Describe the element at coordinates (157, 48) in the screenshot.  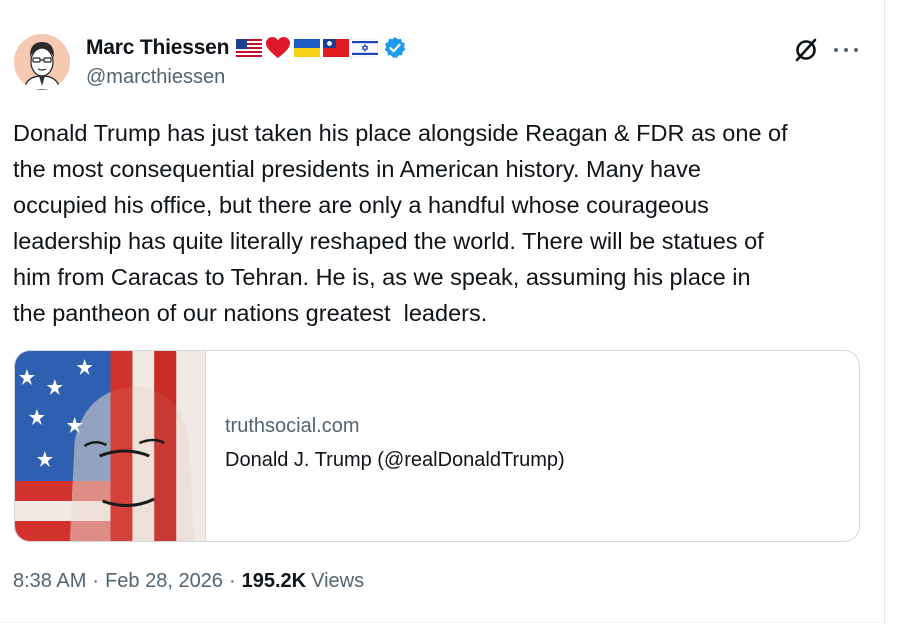
I see `author-display-name: Marc Thiessen` at that location.